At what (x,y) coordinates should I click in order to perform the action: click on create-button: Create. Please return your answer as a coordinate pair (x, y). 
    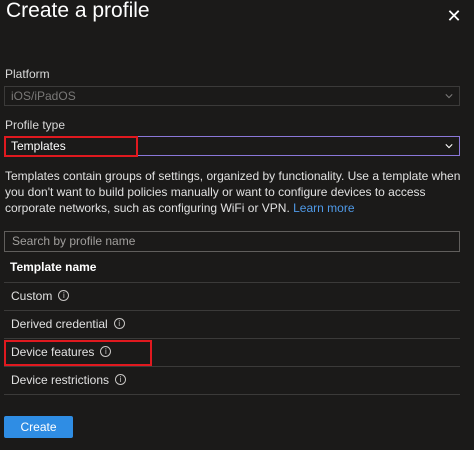
    Looking at the image, I should click on (38, 427).